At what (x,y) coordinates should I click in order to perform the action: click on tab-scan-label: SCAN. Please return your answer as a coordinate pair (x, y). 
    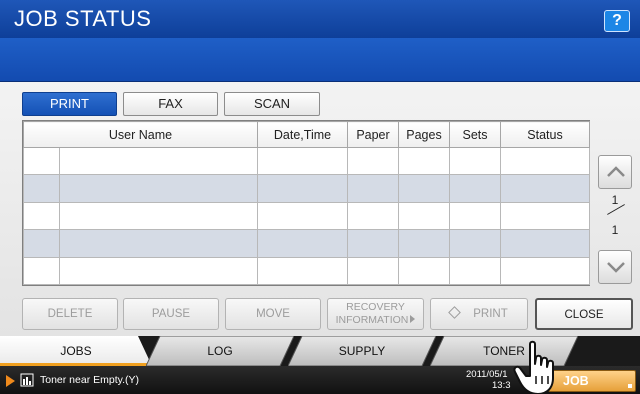
    Looking at the image, I should click on (272, 103).